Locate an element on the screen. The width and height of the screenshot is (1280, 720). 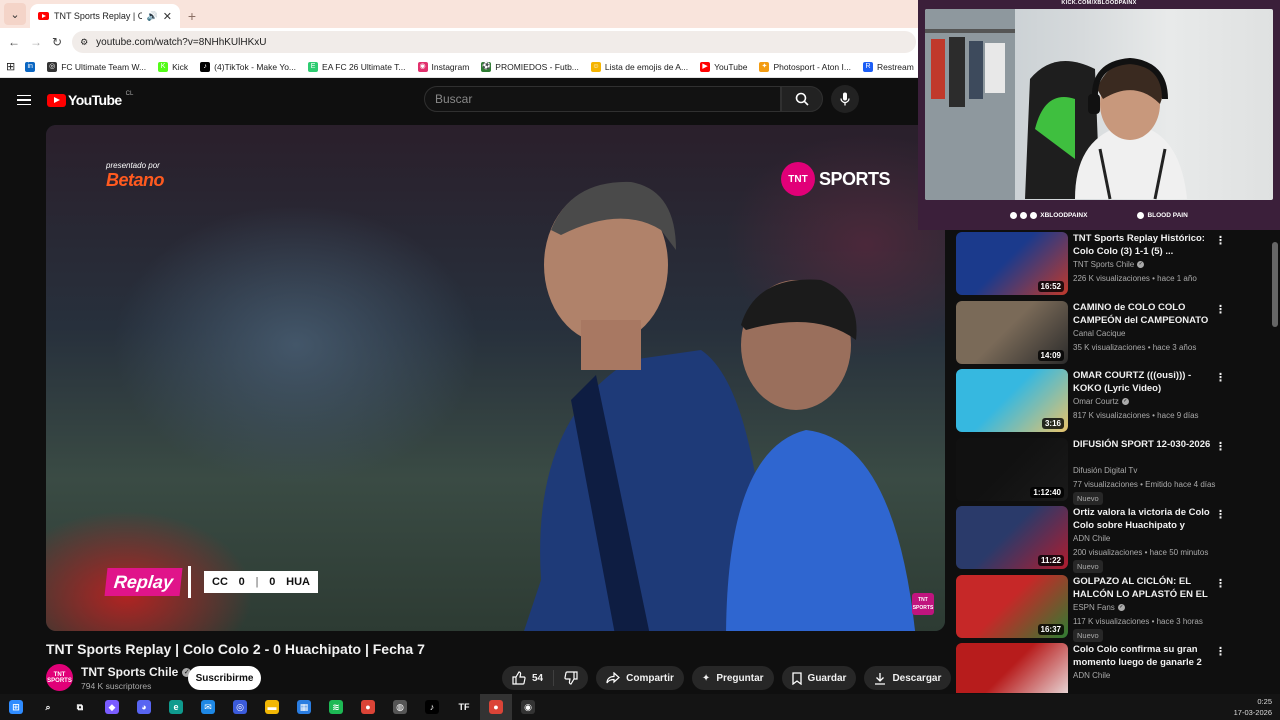
taskbar-copilot-icon: ◆ is located at coordinates (112, 707).